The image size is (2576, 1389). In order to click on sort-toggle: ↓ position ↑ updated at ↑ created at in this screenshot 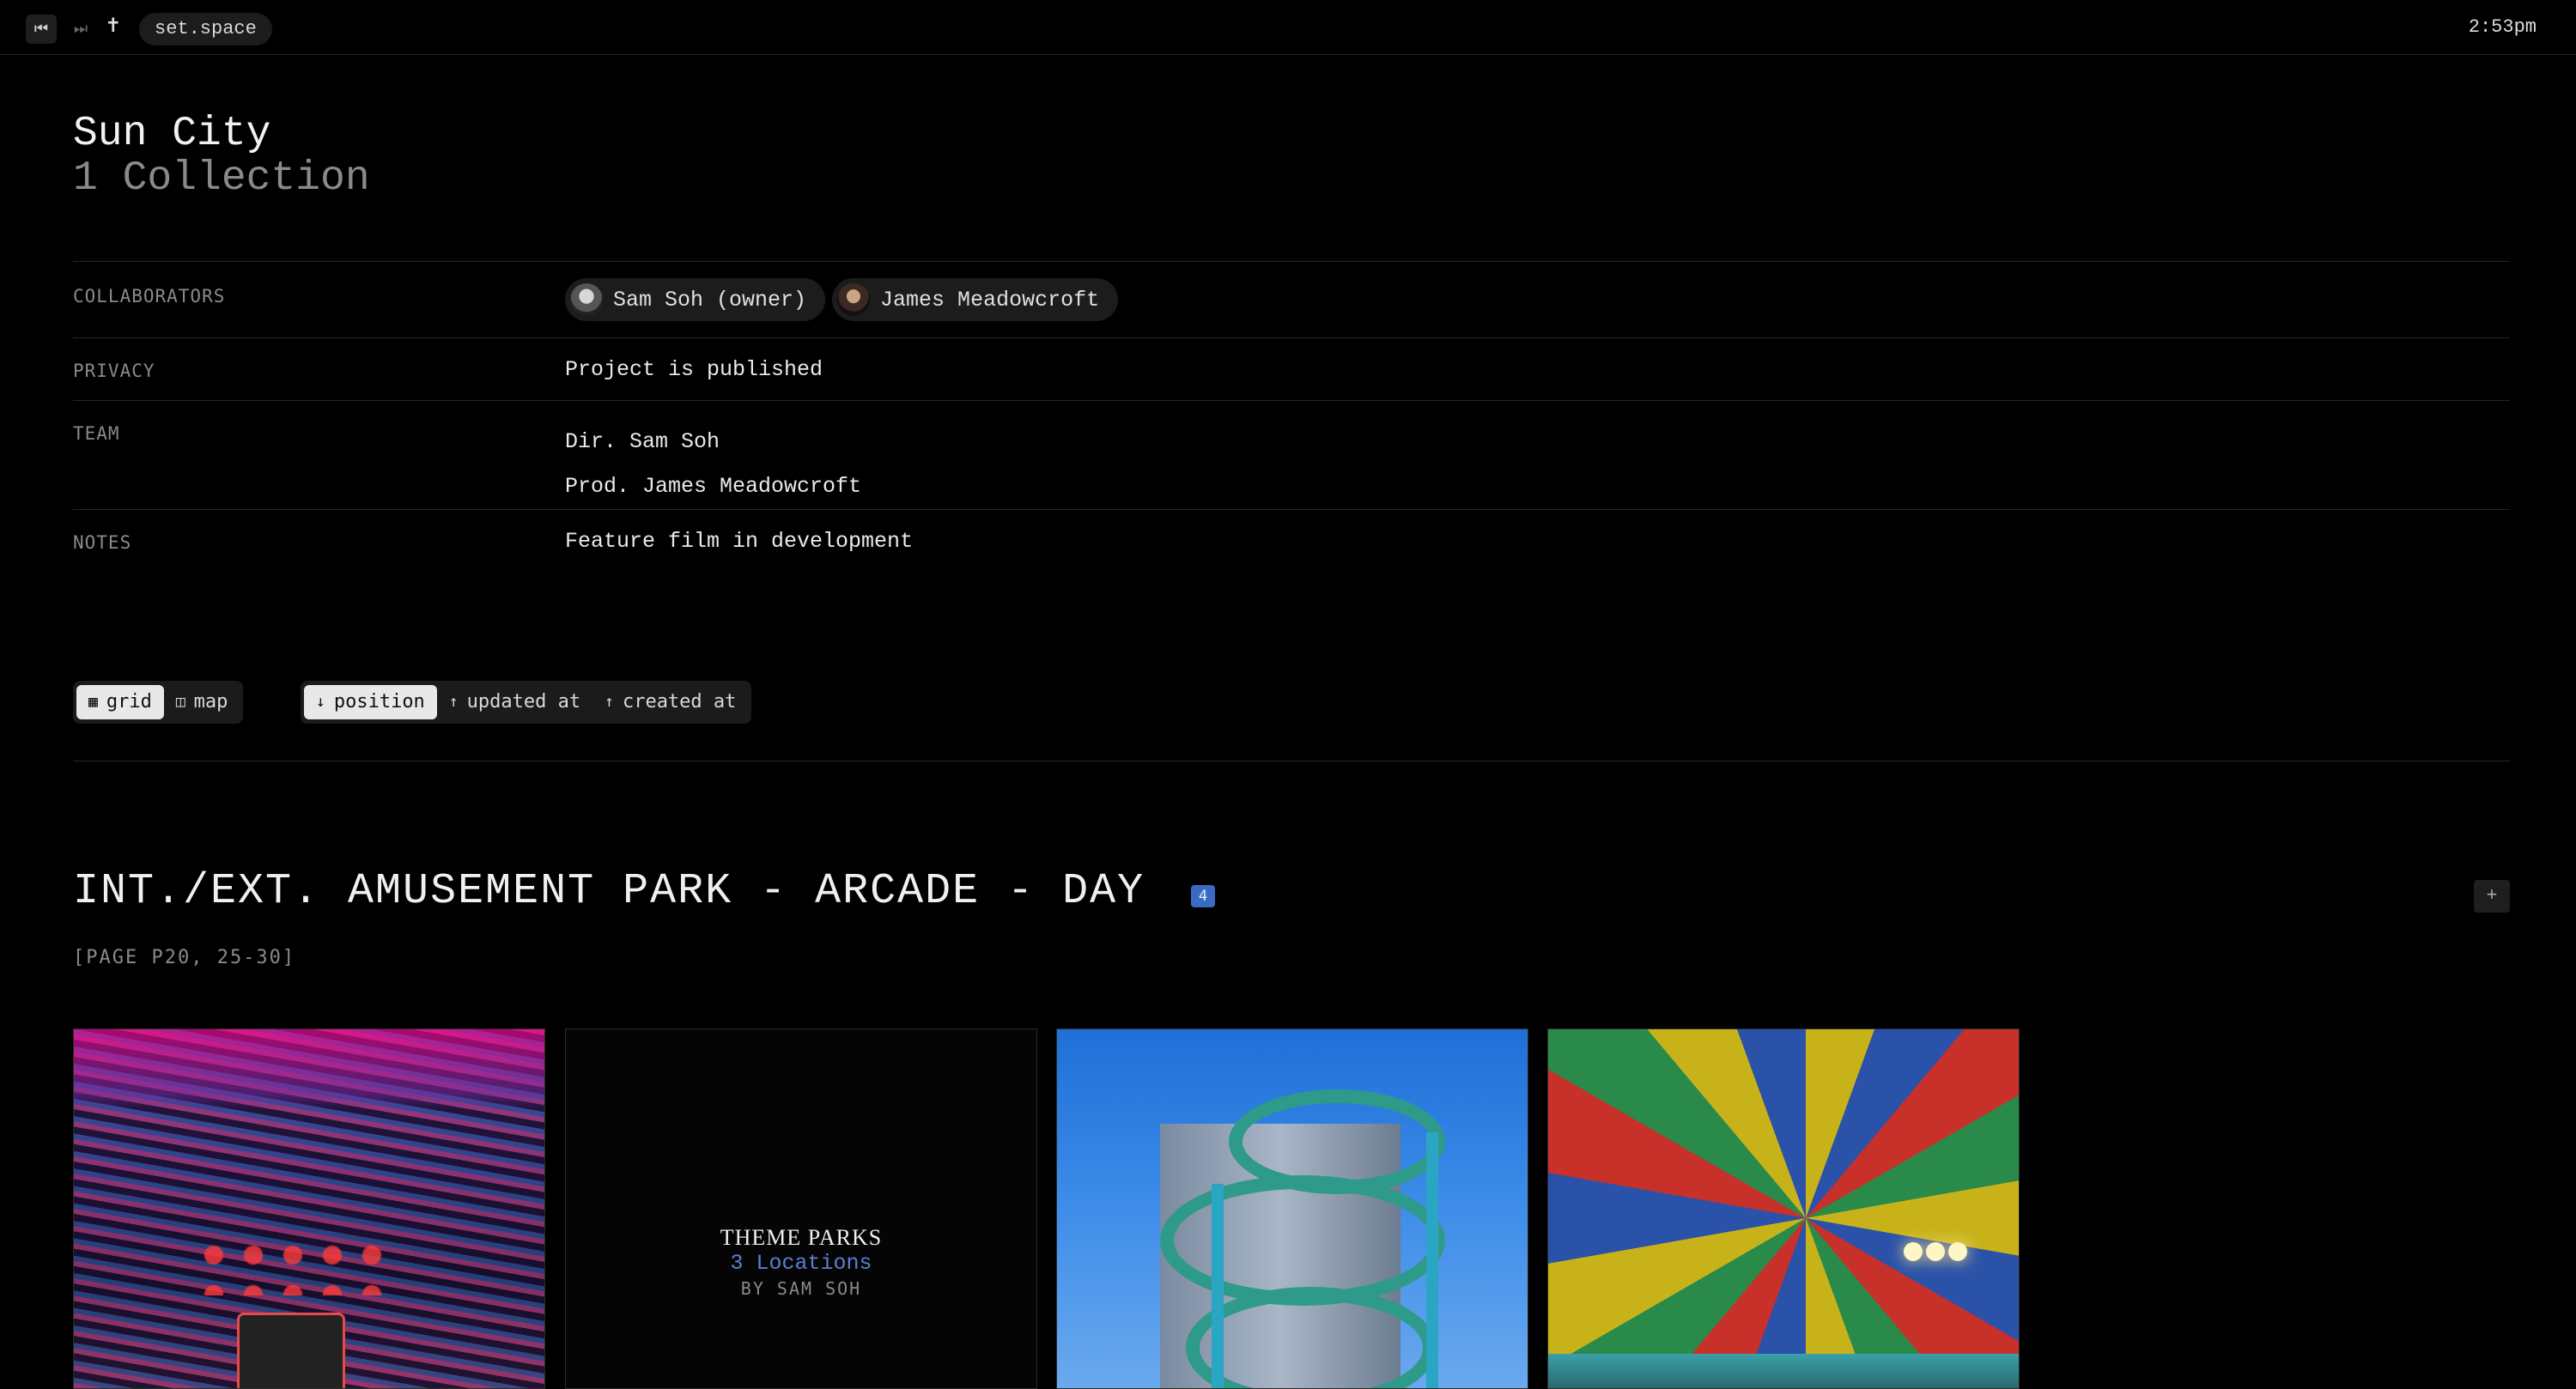, I will do `click(526, 703)`.